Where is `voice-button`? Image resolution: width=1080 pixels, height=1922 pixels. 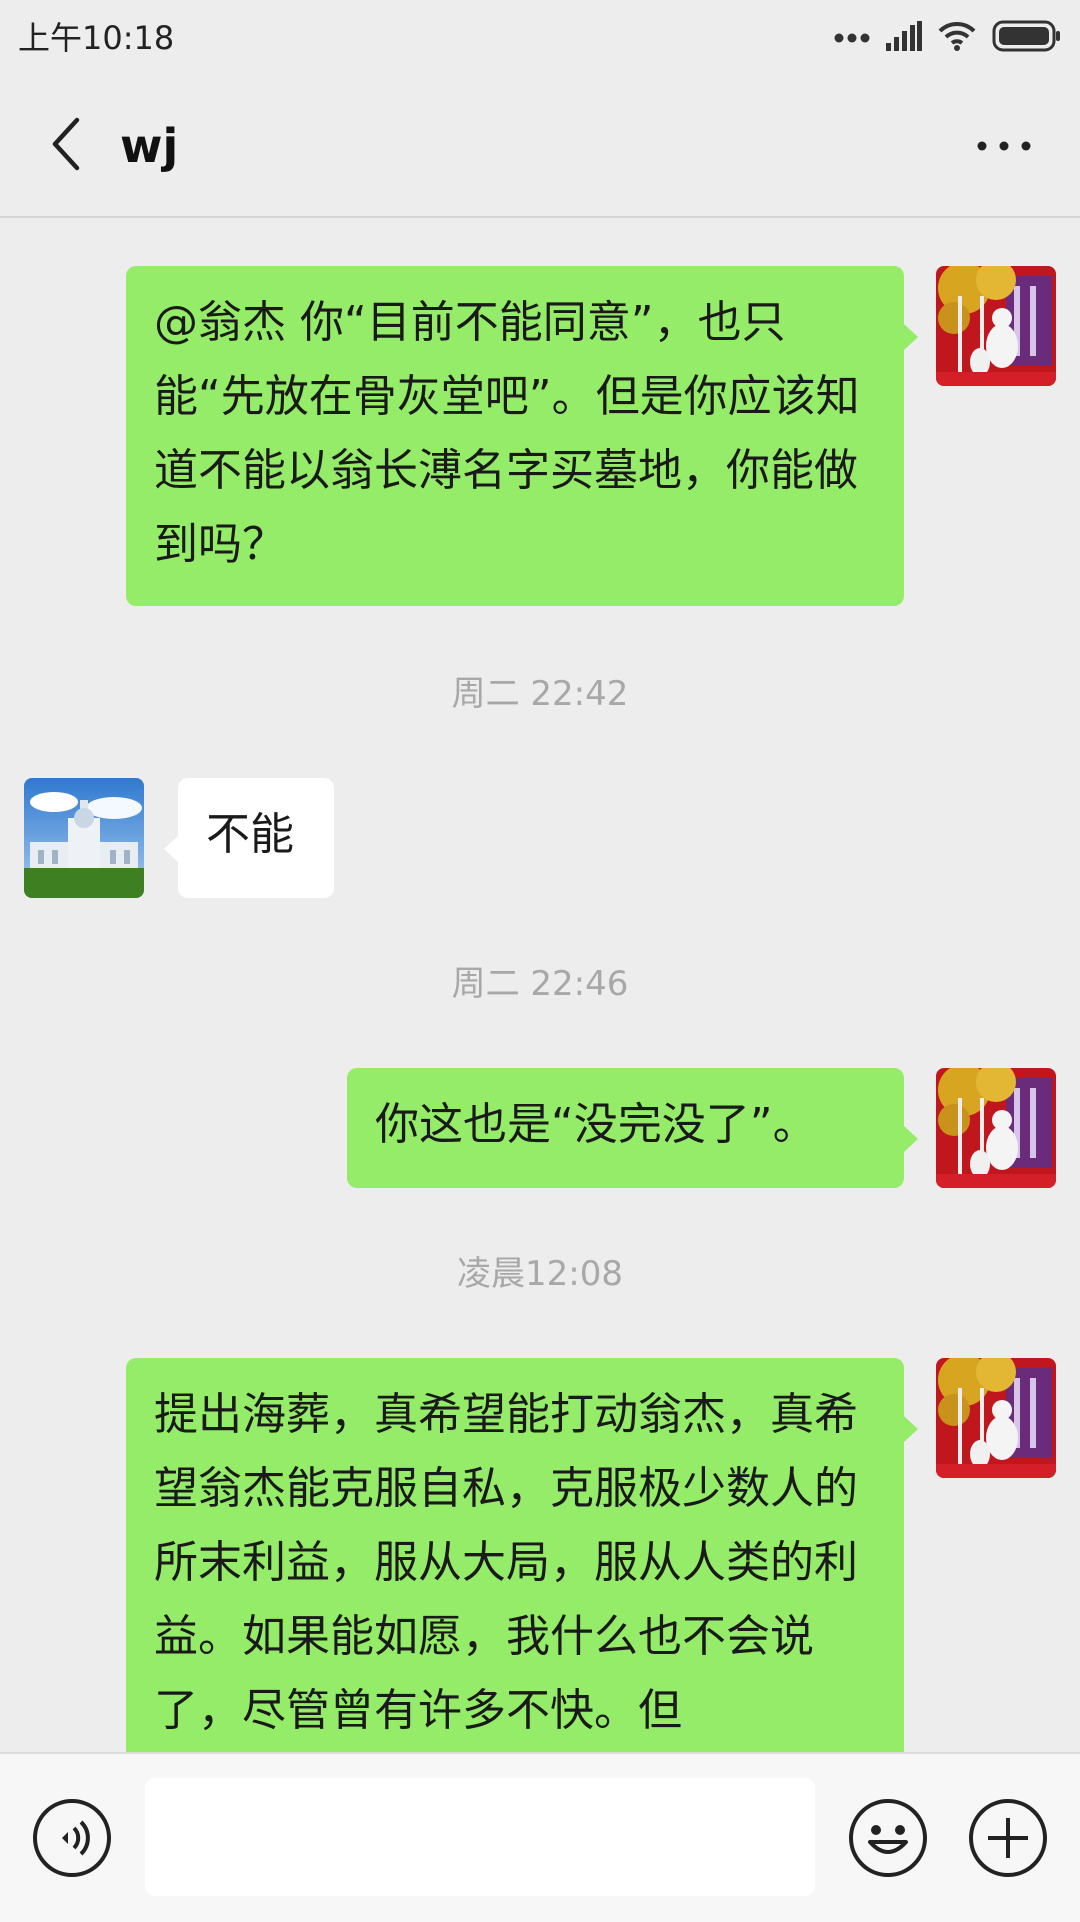
voice-button is located at coordinates (72, 1838).